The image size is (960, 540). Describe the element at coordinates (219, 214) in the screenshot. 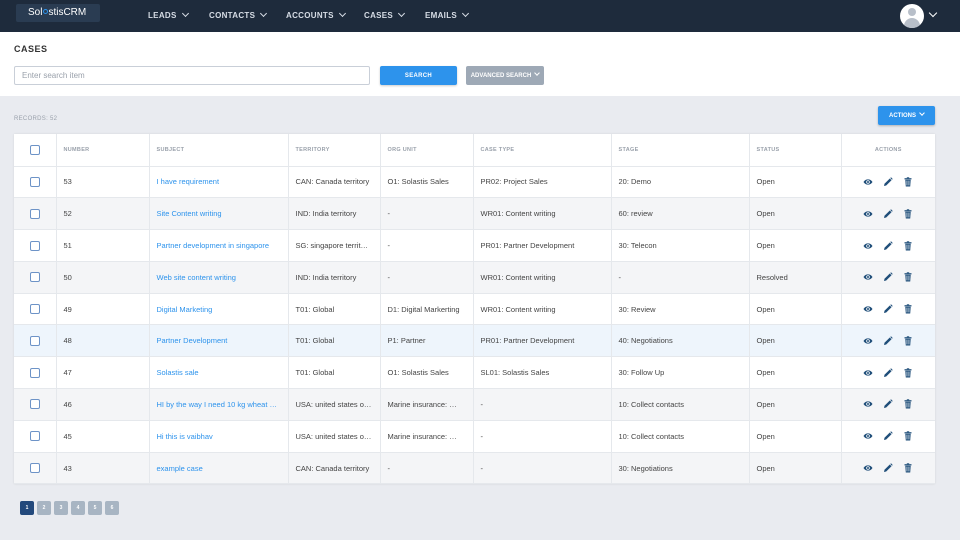

I see `case-subject-link: Site Content writing` at that location.